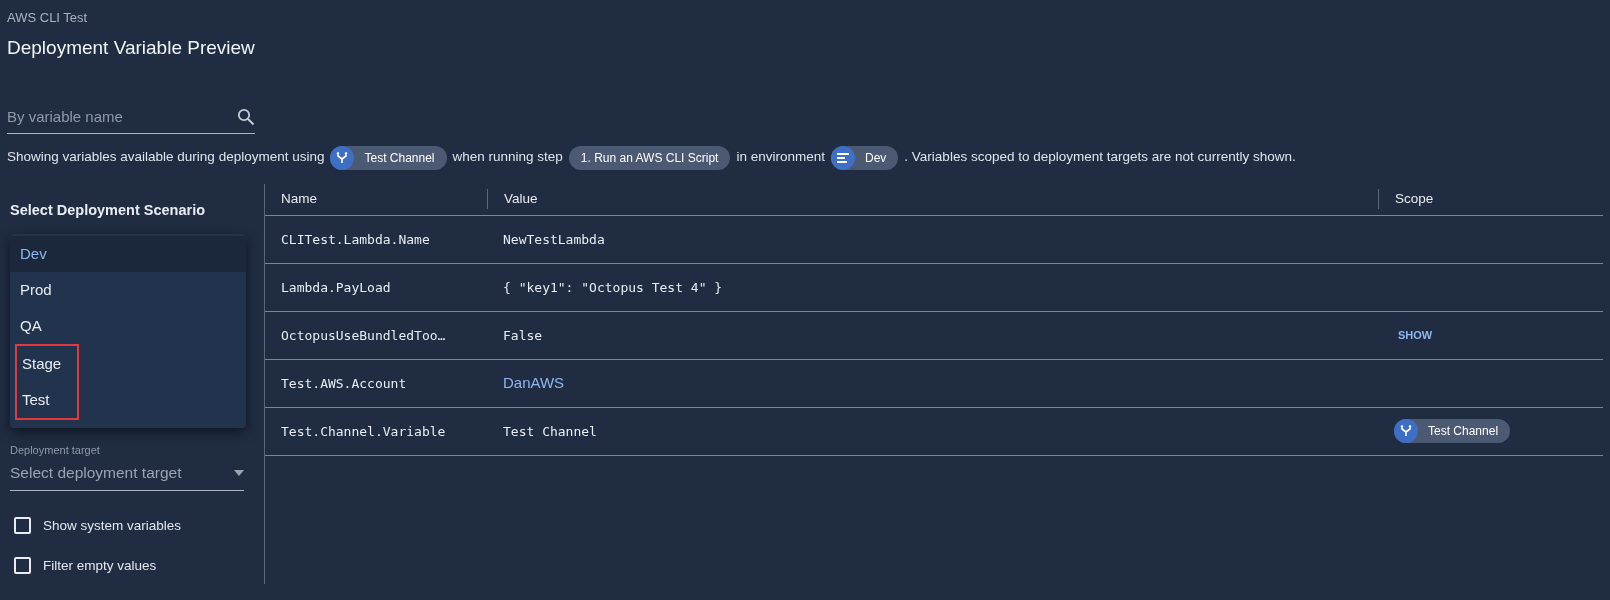  Describe the element at coordinates (246, 117) in the screenshot. I see `search-icon` at that location.